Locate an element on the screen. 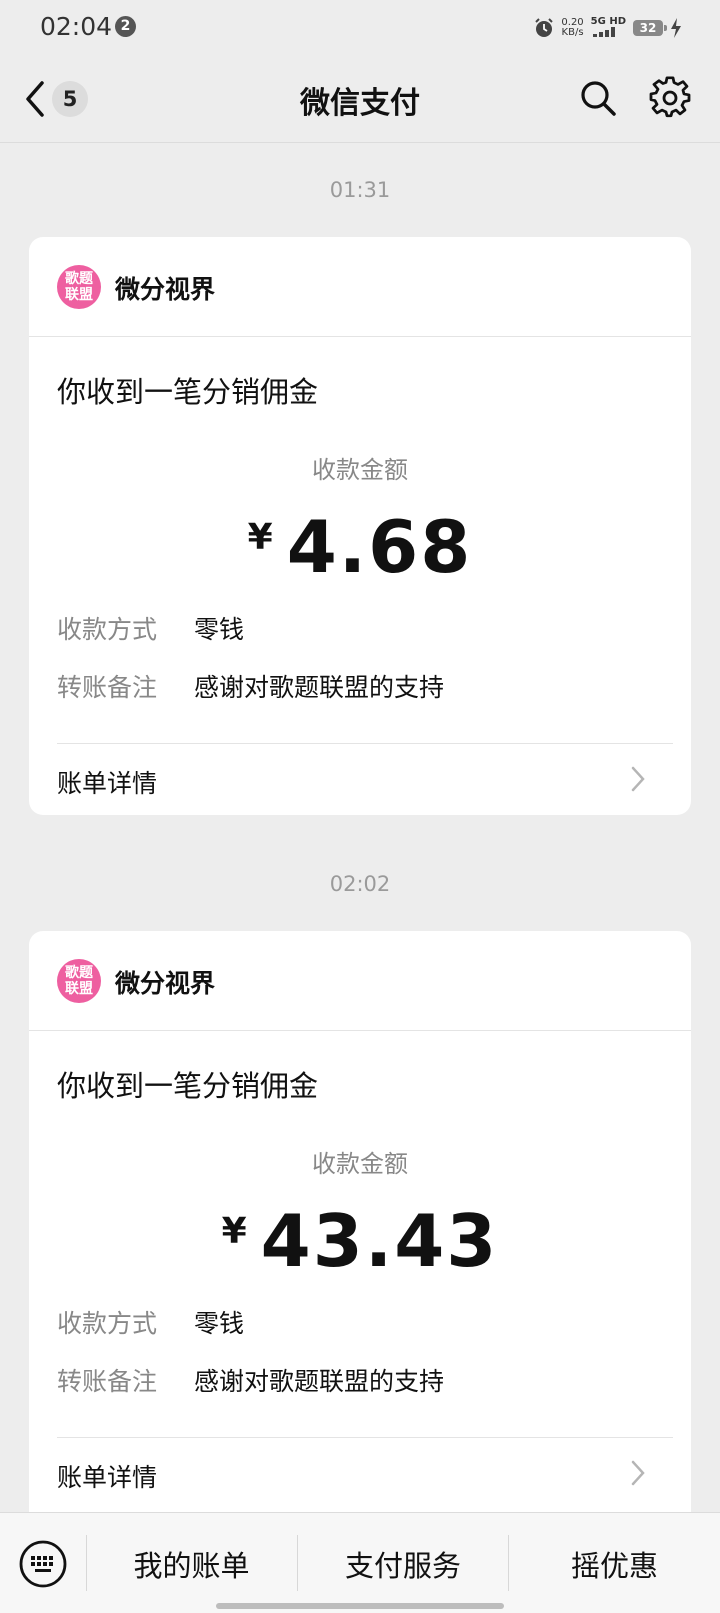  gear-icon is located at coordinates (670, 98).